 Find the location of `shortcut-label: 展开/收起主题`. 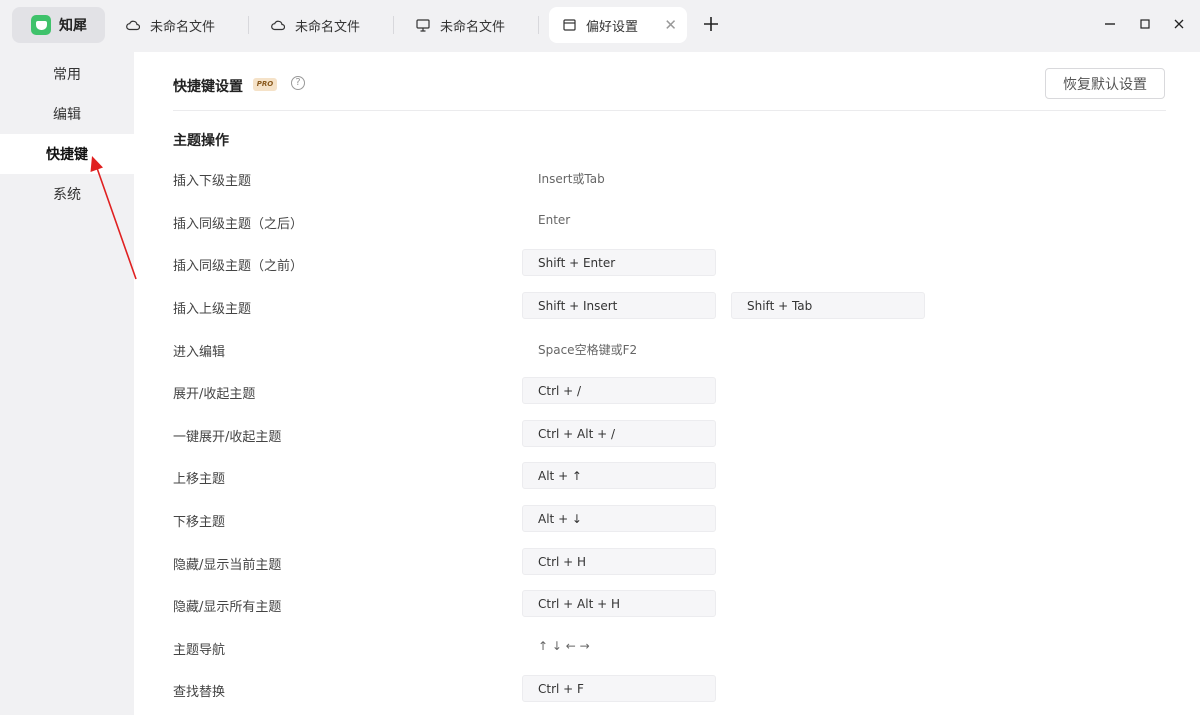

shortcut-label: 展开/收起主题 is located at coordinates (214, 394).